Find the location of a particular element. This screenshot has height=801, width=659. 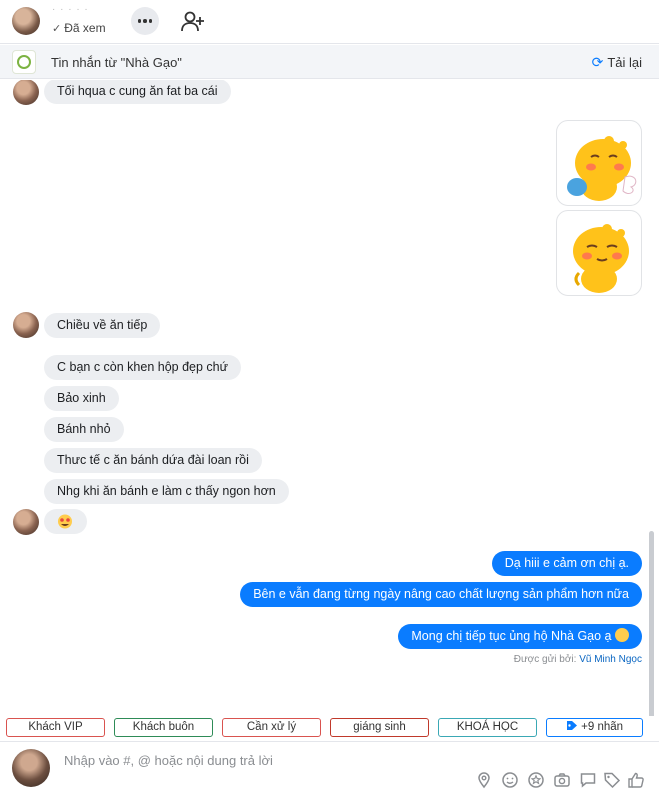

refresh-icon: ⟳ is located at coordinates (597, 62).